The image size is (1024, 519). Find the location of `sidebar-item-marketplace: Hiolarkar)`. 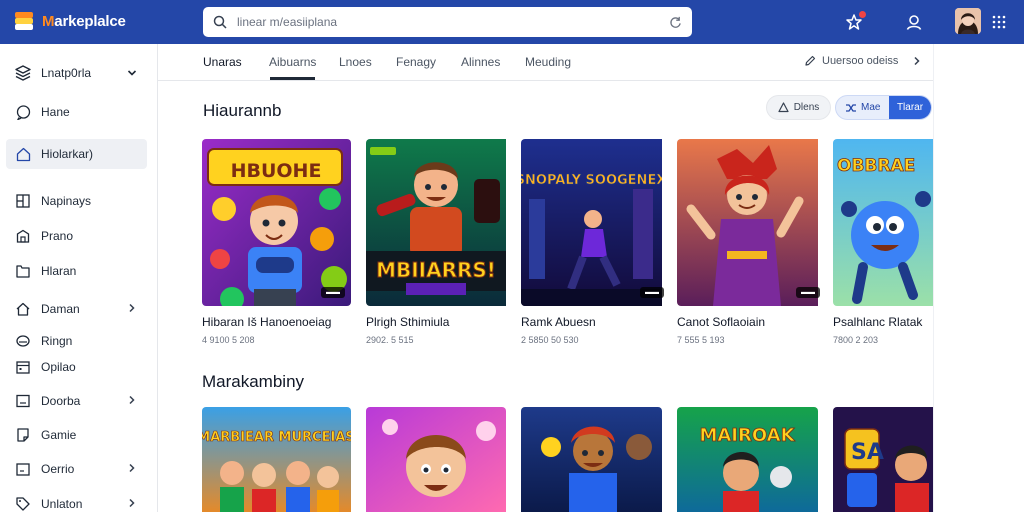

sidebar-item-marketplace: Hiolarkar) is located at coordinates (76, 154).